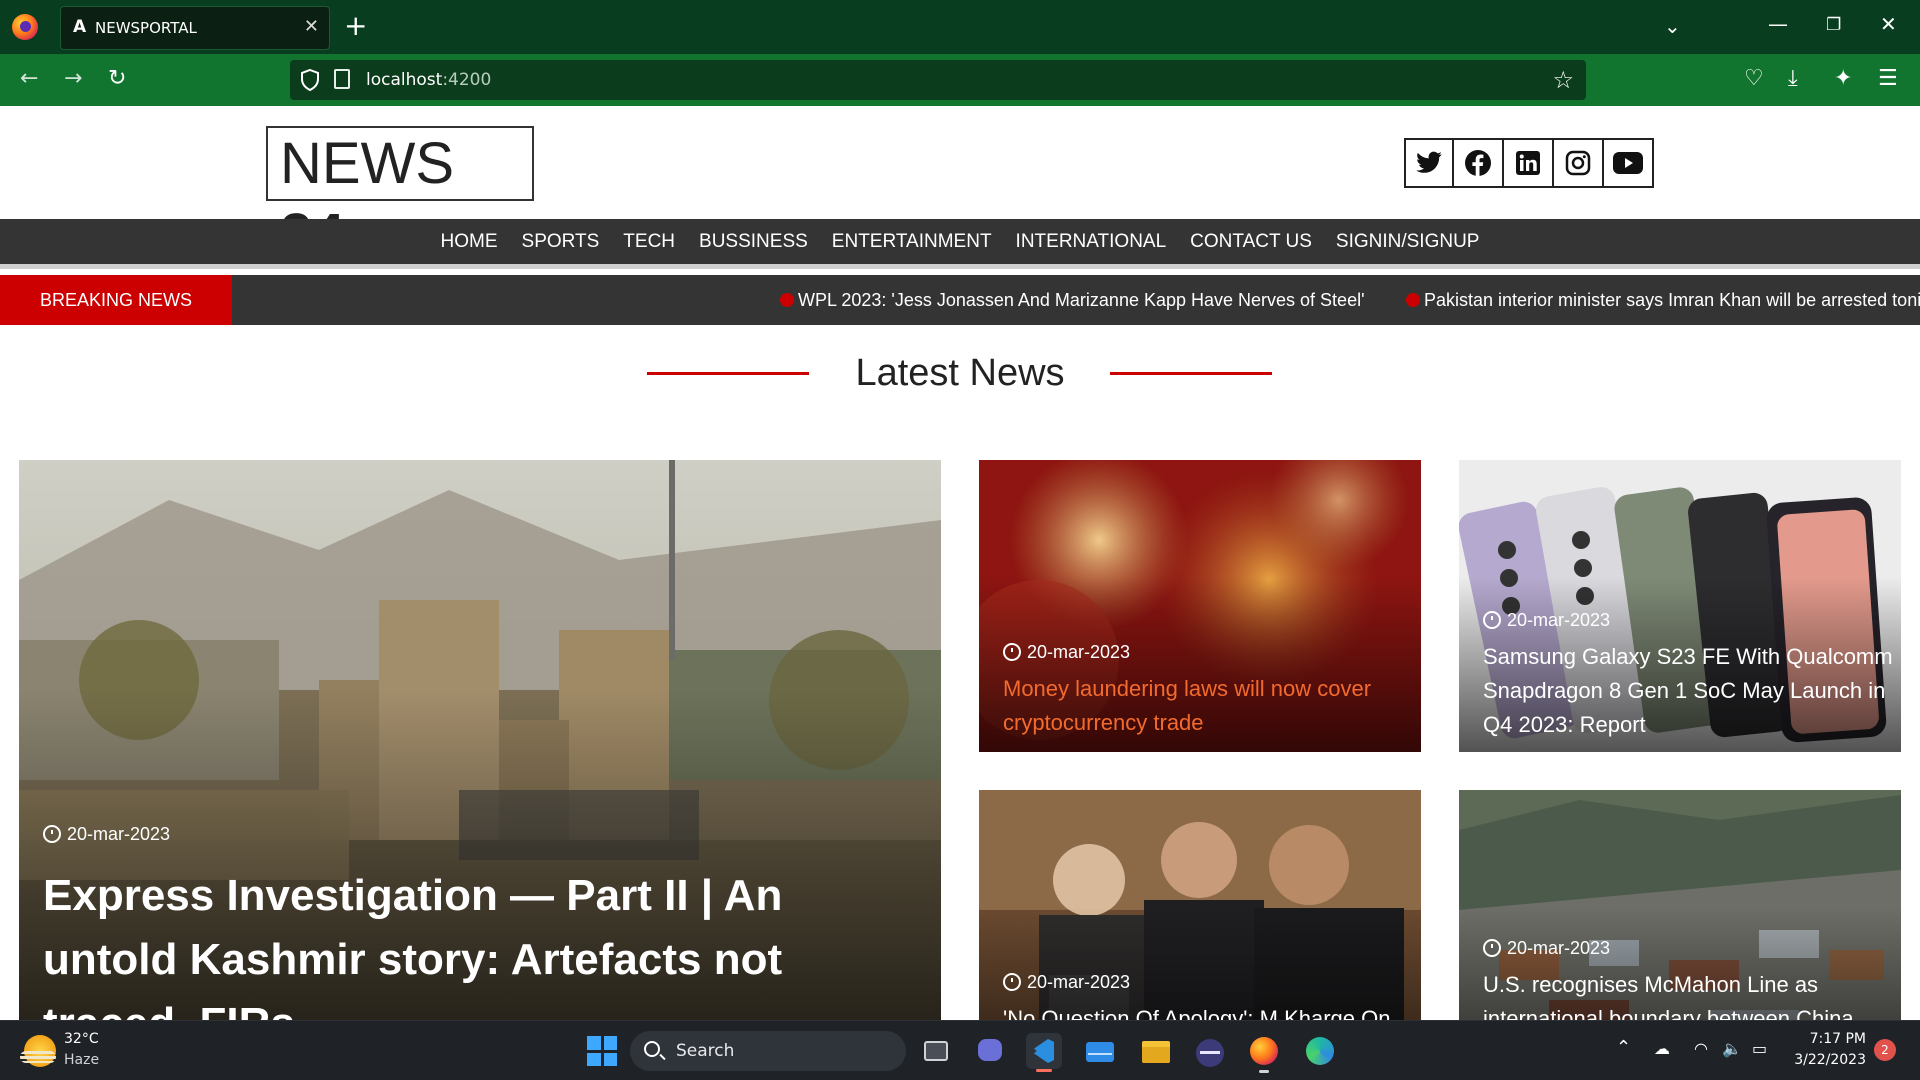 The image size is (1920, 1080). I want to click on browser-tab-bar: A NEWSPORTAL ✕ + ⌄ — ❐ ✕, so click(960, 27).